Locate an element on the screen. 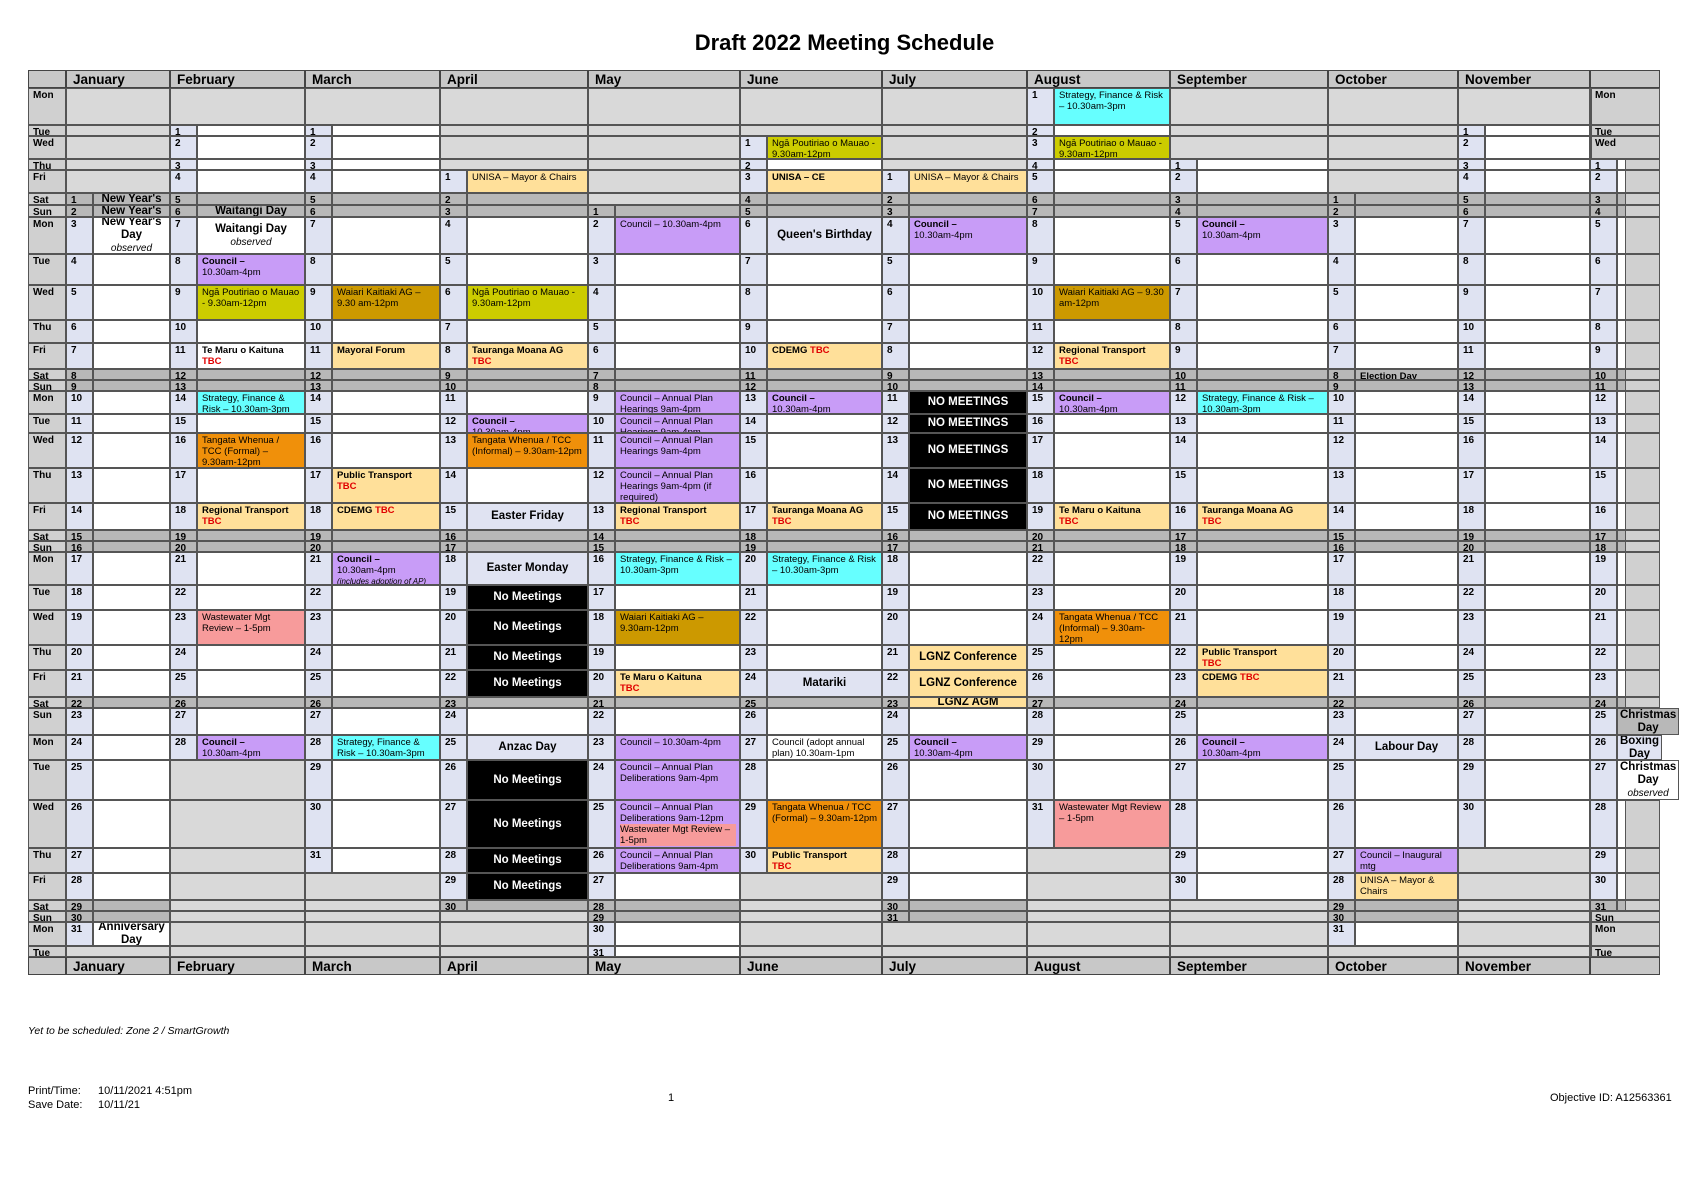  event-council: Council –10.30am-4pm is located at coordinates (1262, 747).